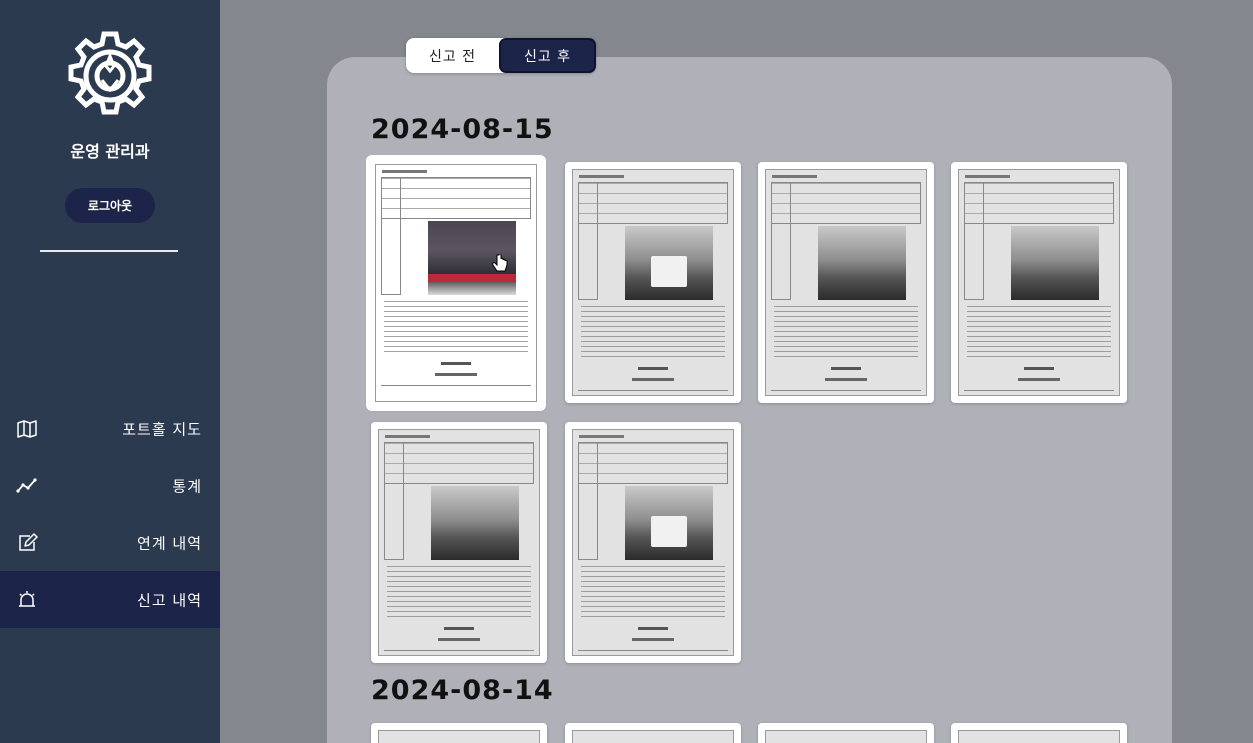 The image size is (1253, 743). I want to click on nav-label: 통계, so click(187, 486).